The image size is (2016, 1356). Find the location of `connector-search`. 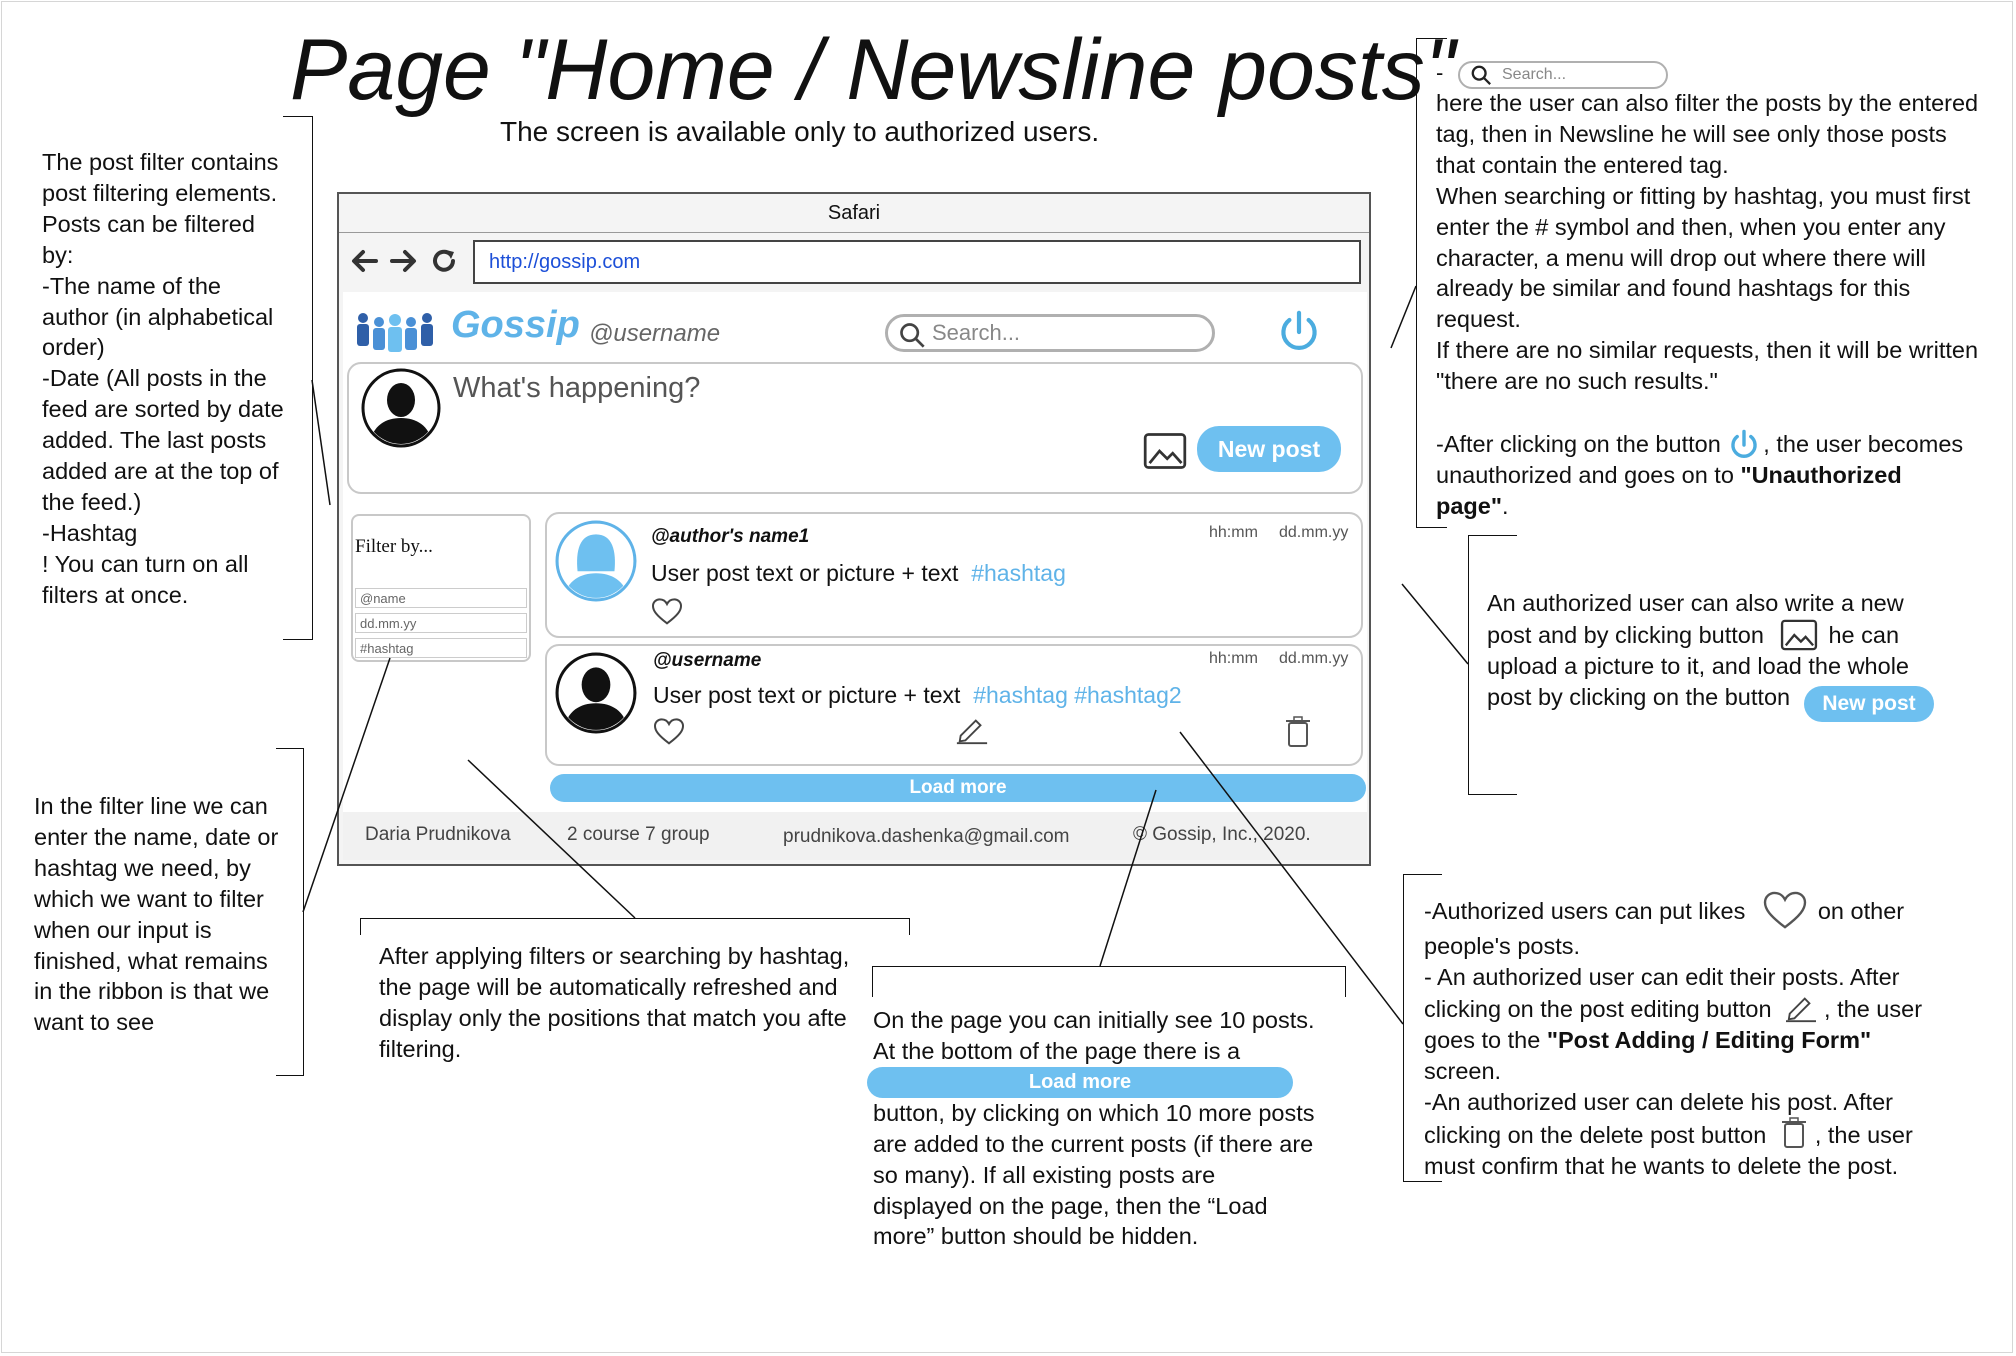

connector-search is located at coordinates (1403, 317).